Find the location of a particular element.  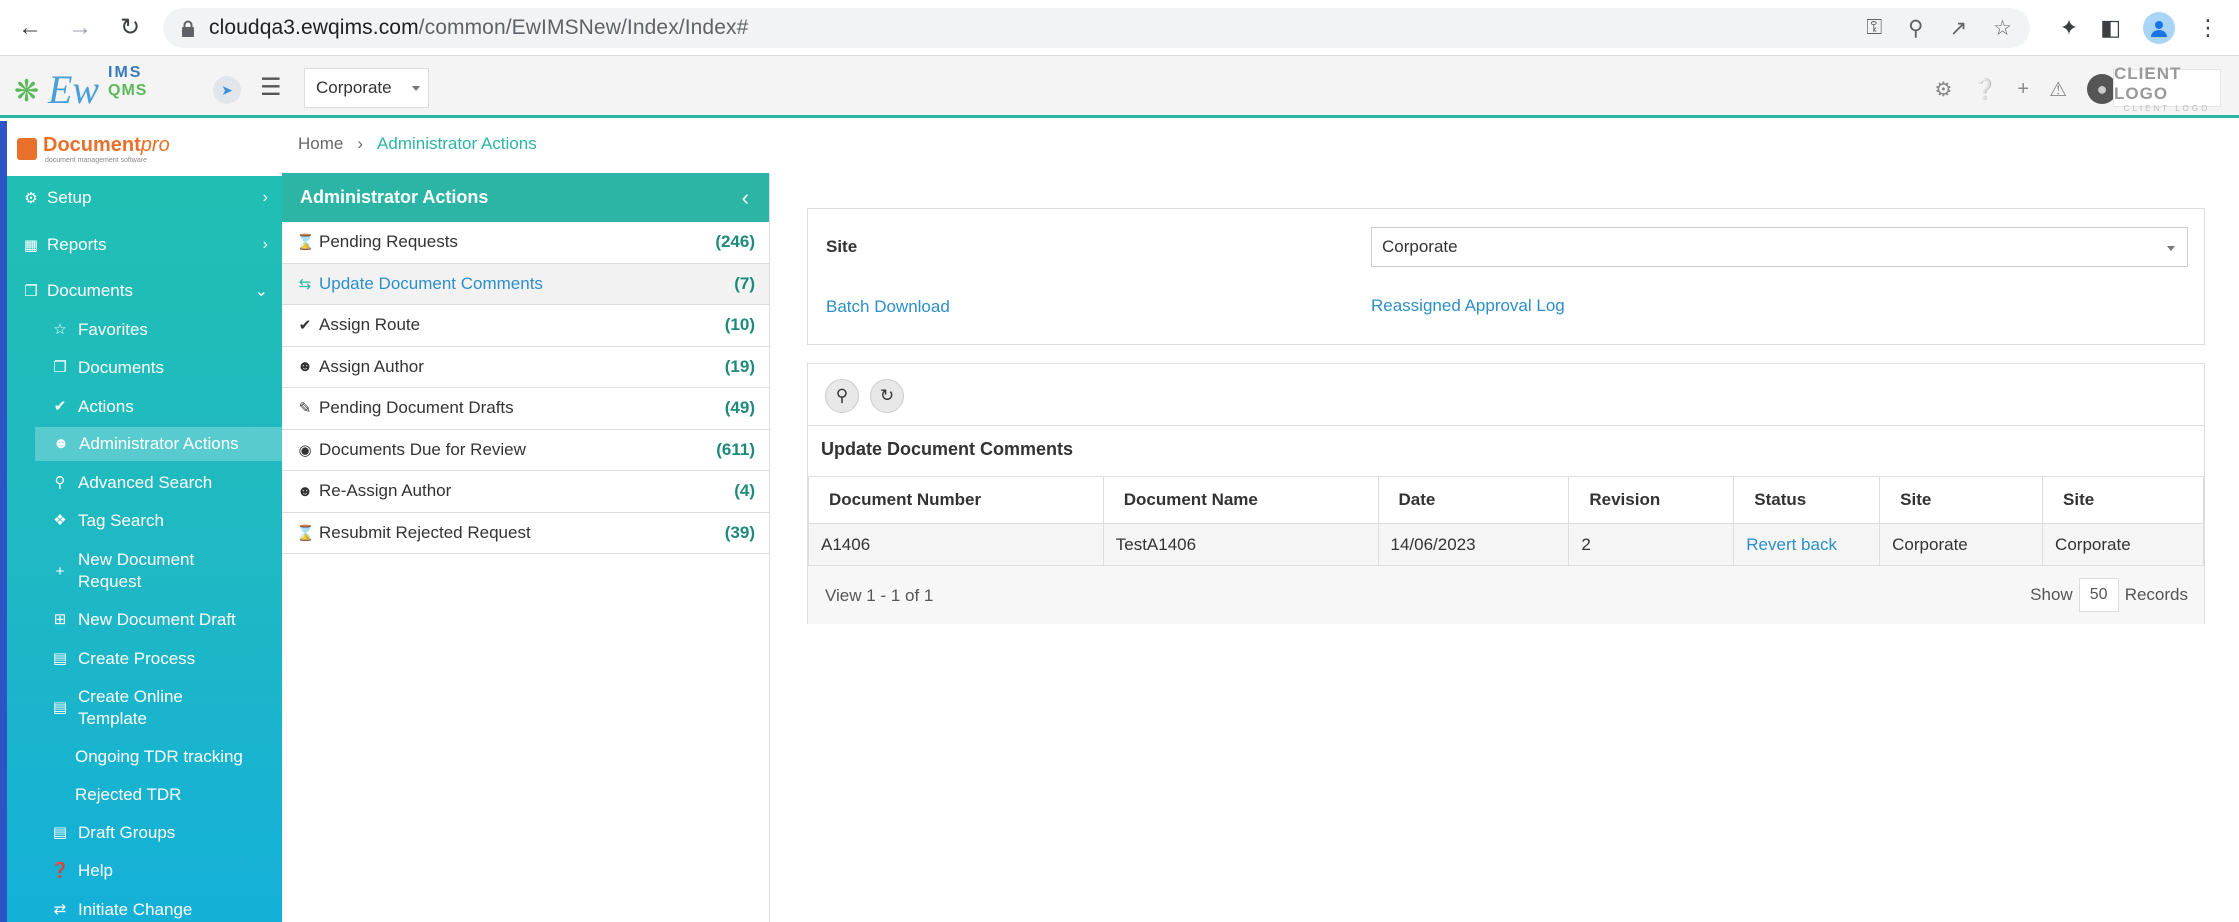

sidebar-item-favorites: ☆ Favorites is located at coordinates (159, 330).